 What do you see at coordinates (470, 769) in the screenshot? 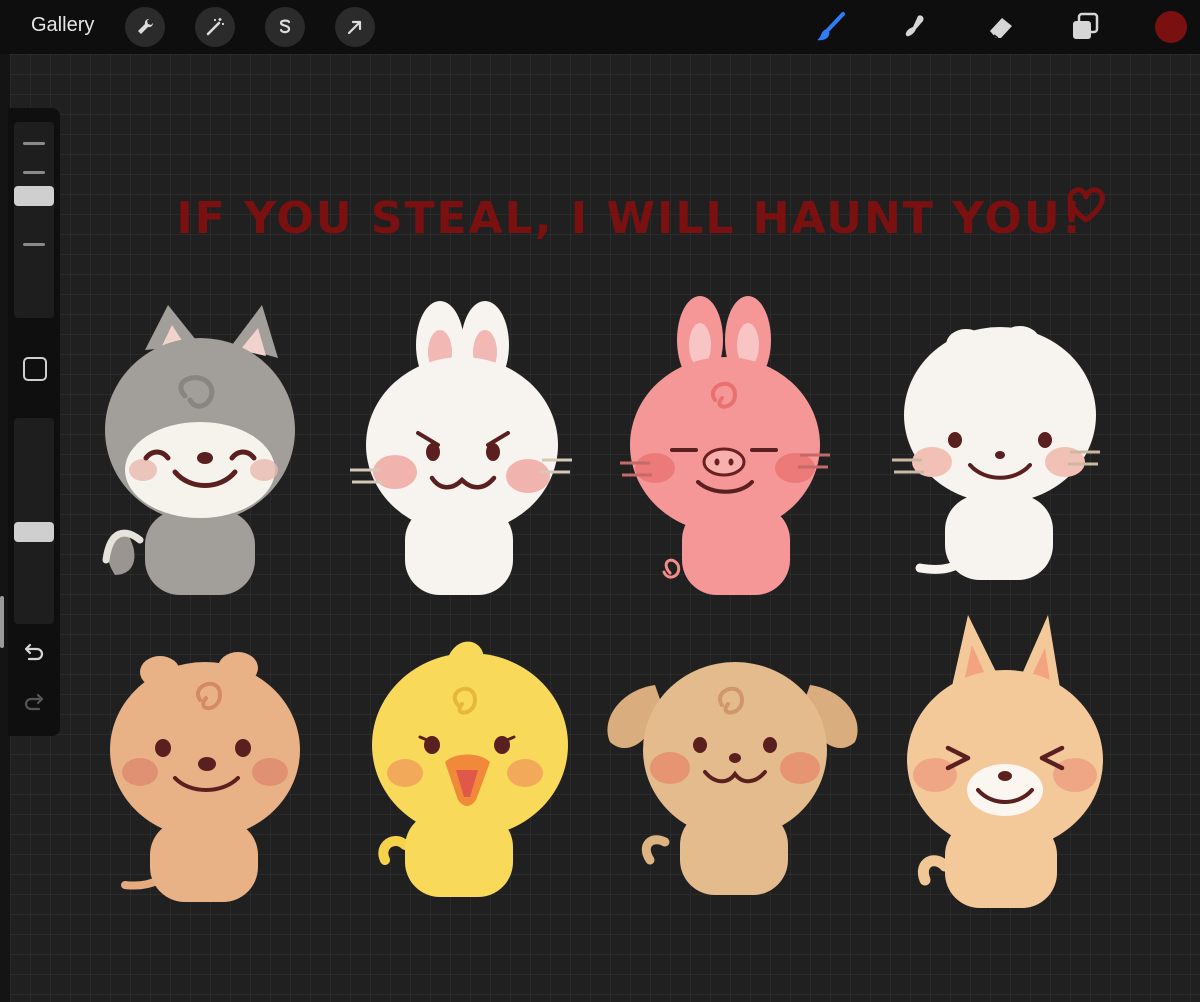
I see `chick-character` at bounding box center [470, 769].